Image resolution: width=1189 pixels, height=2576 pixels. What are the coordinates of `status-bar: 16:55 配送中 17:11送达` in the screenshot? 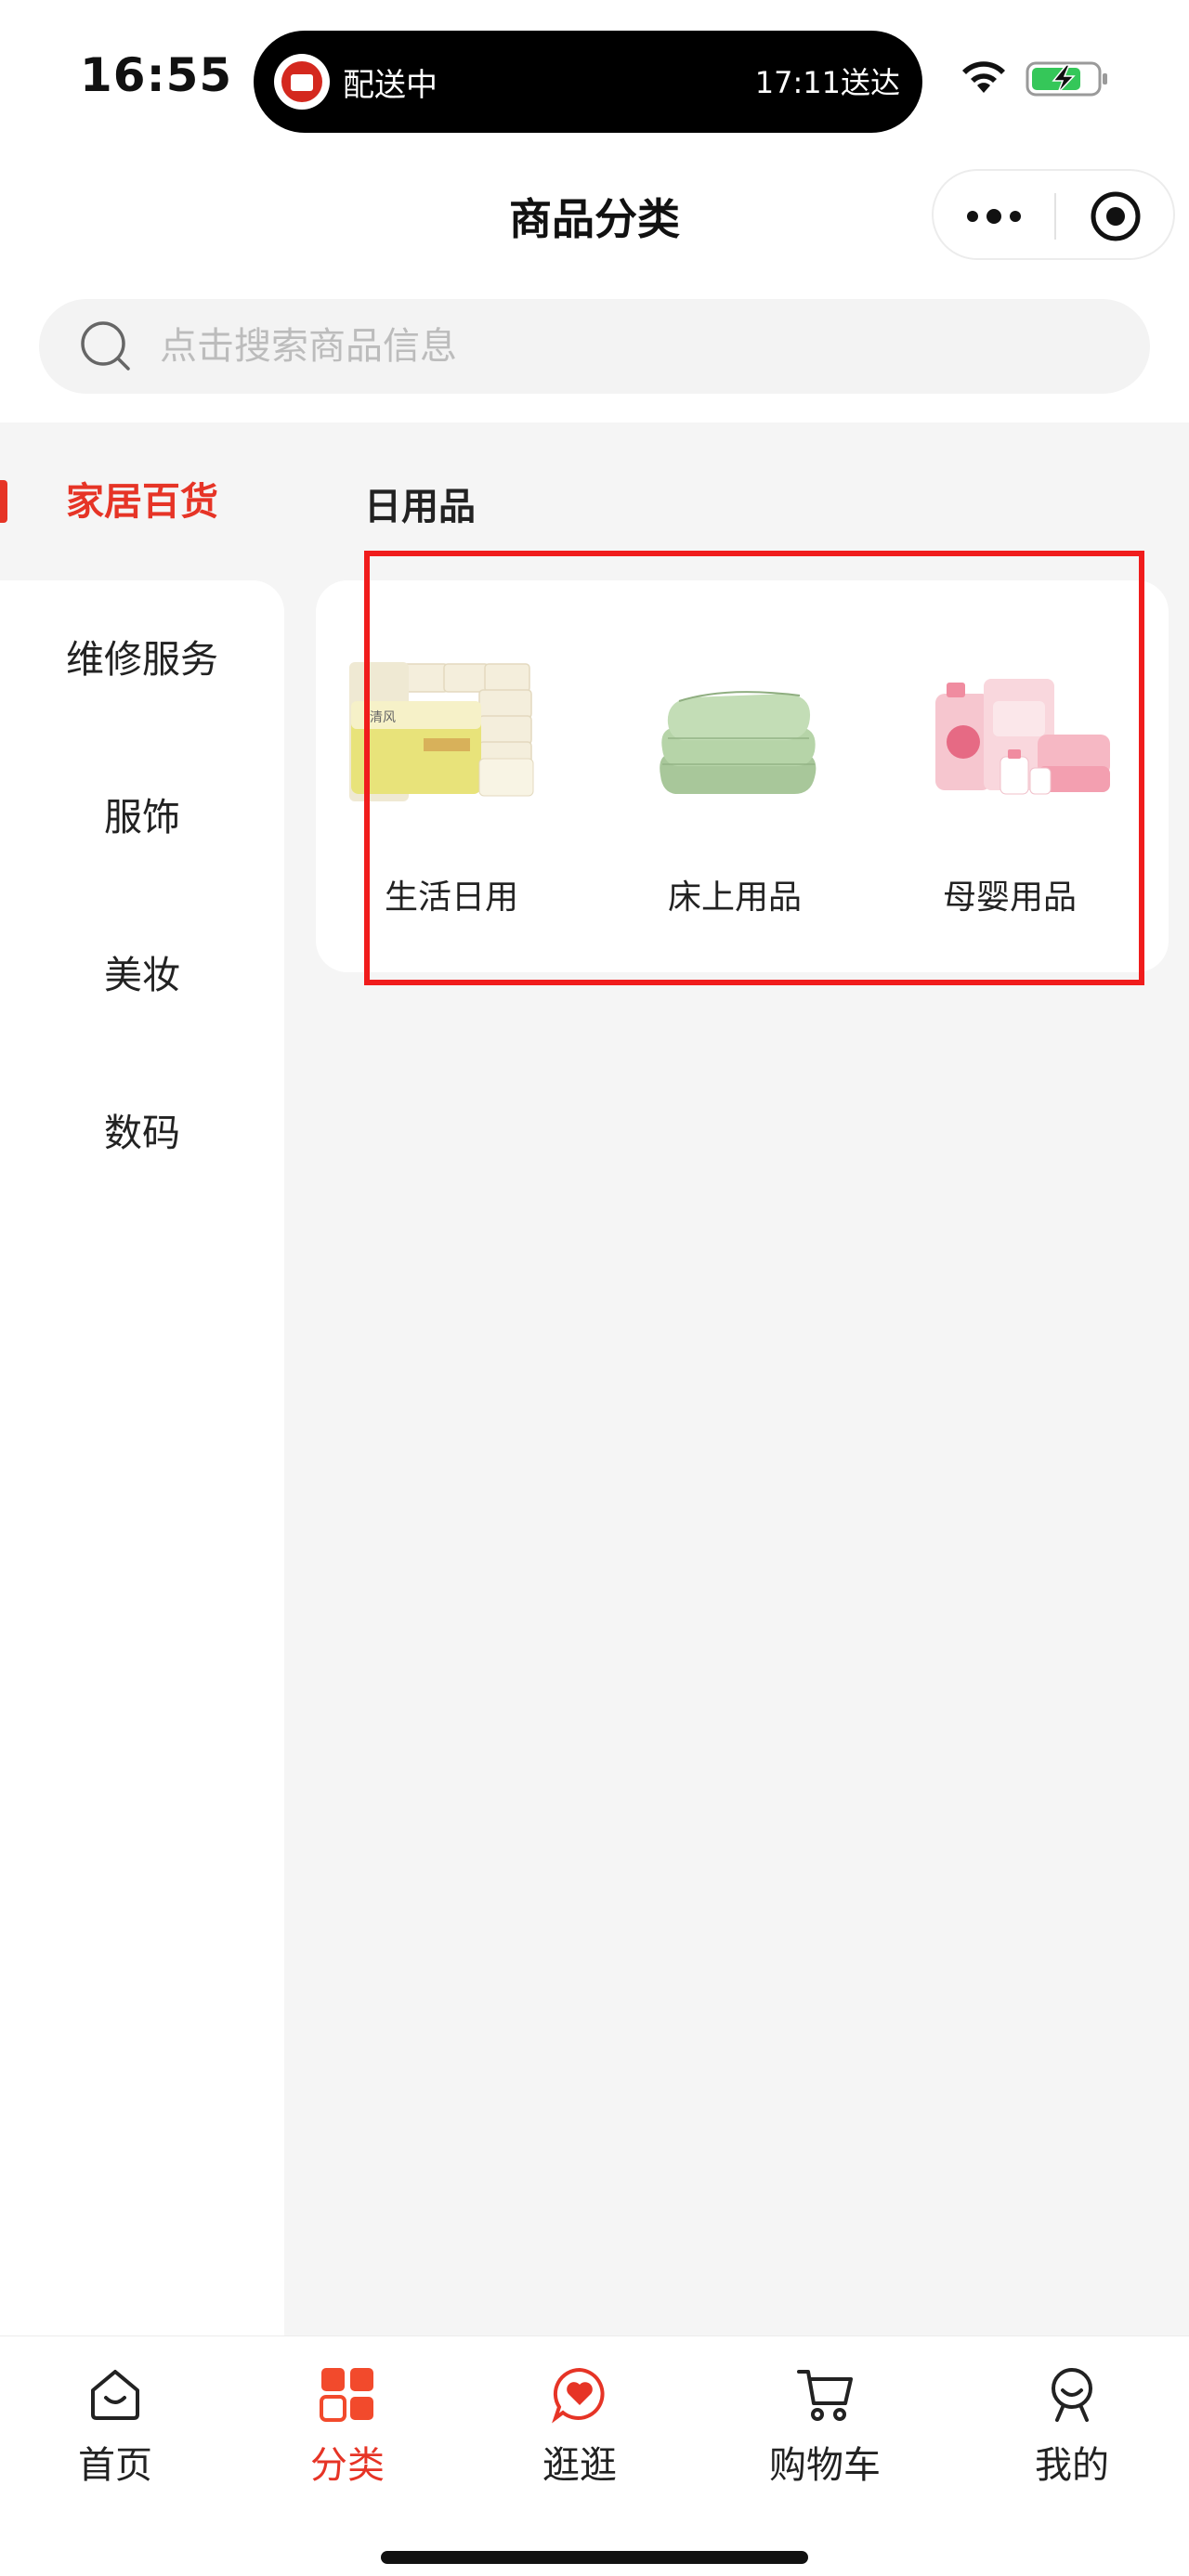 It's located at (594, 75).